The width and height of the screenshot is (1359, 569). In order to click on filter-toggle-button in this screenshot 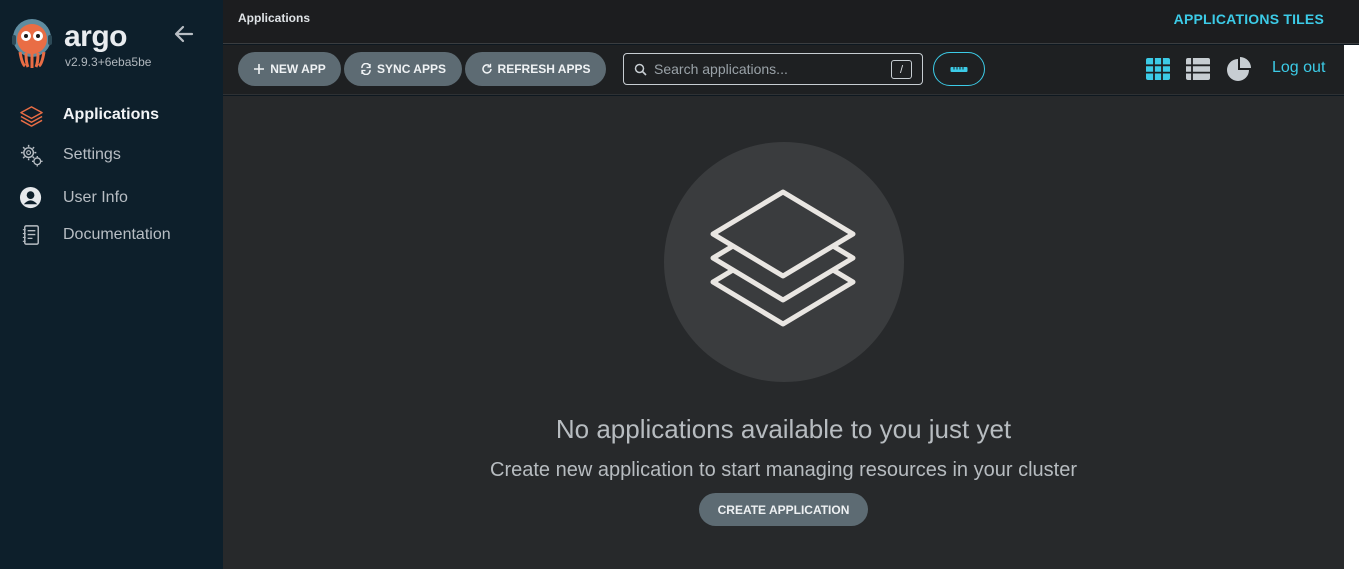, I will do `click(959, 69)`.